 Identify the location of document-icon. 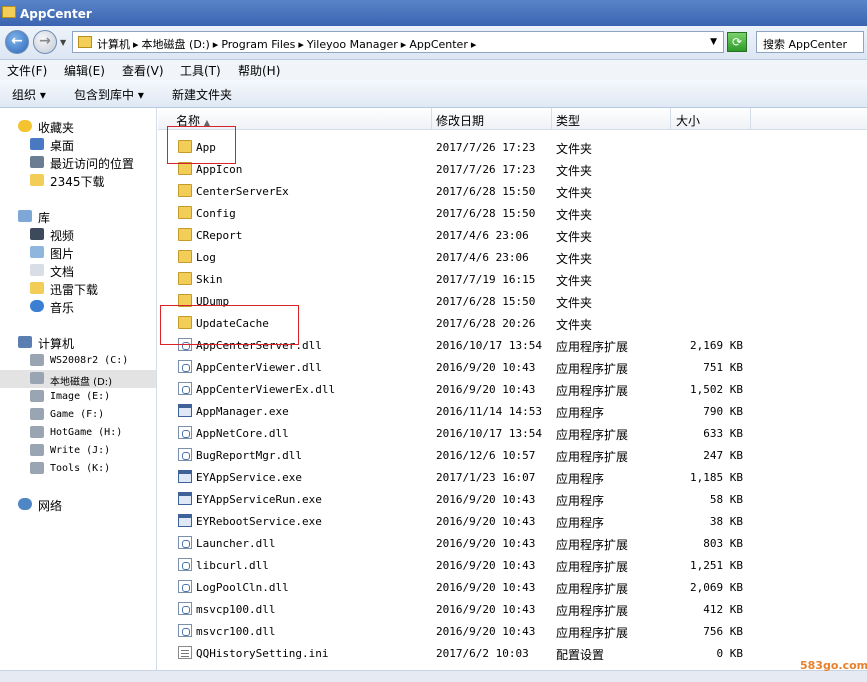
(37, 270).